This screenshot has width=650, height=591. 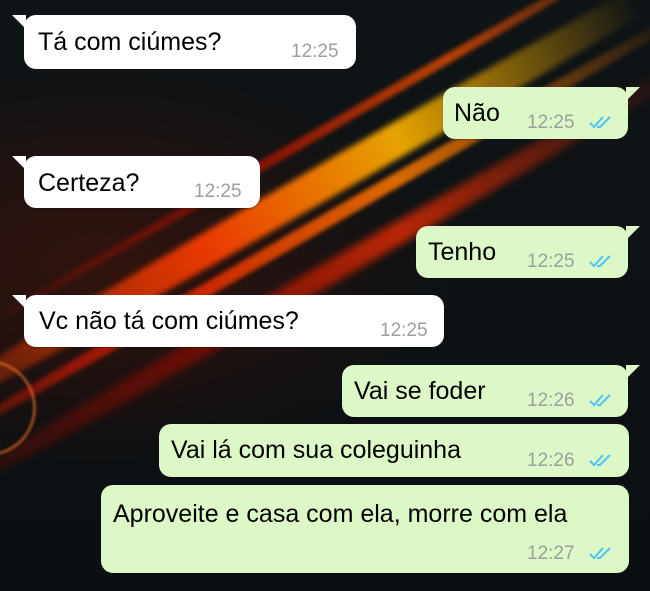 I want to click on message-text: Tenho, so click(x=462, y=252).